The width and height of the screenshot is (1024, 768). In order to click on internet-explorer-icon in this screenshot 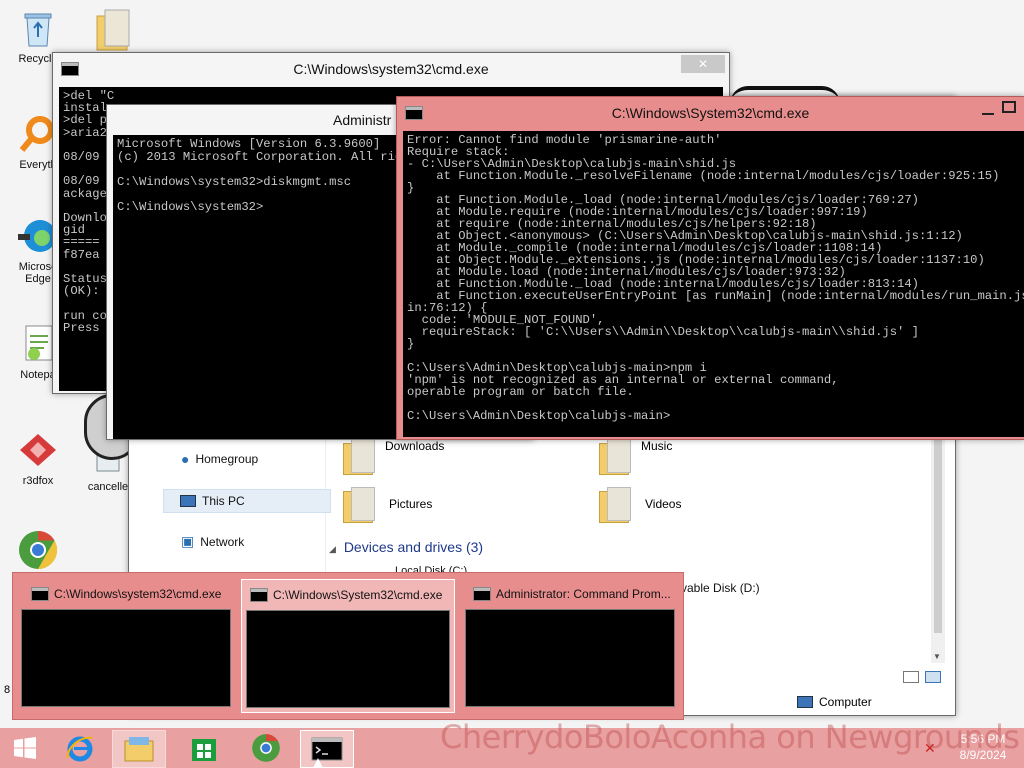, I will do `click(79, 749)`.